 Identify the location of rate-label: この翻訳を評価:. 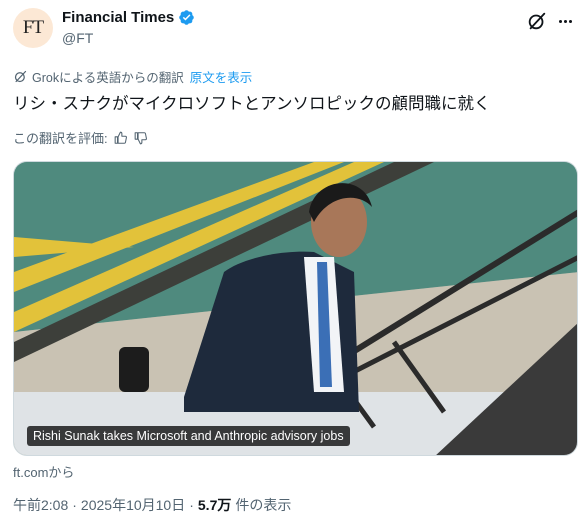
(60, 138).